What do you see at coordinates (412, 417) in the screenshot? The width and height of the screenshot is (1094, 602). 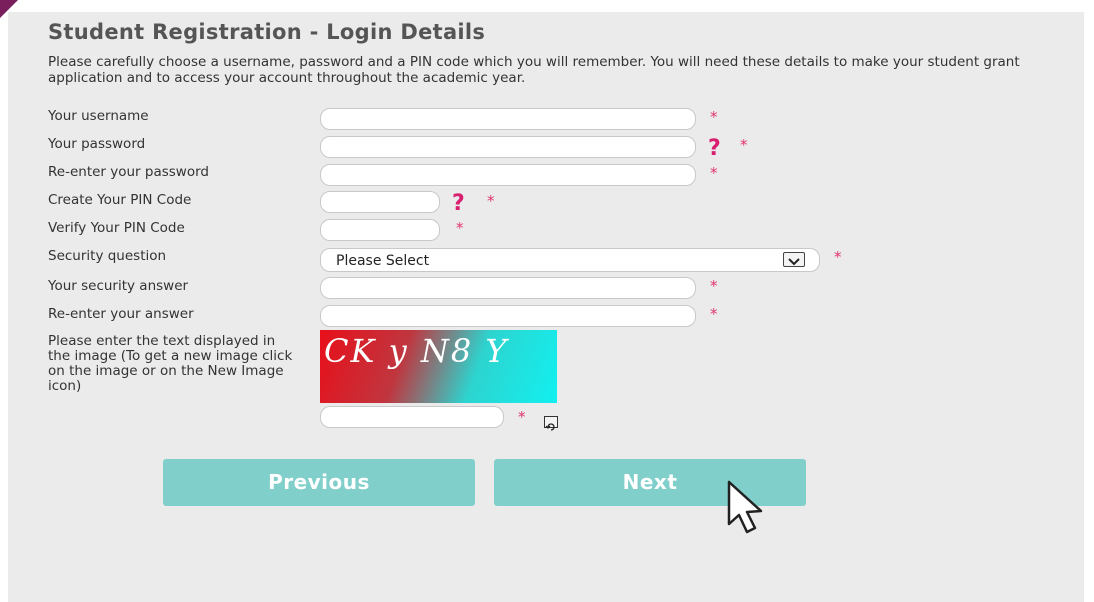 I see `captcha-input` at bounding box center [412, 417].